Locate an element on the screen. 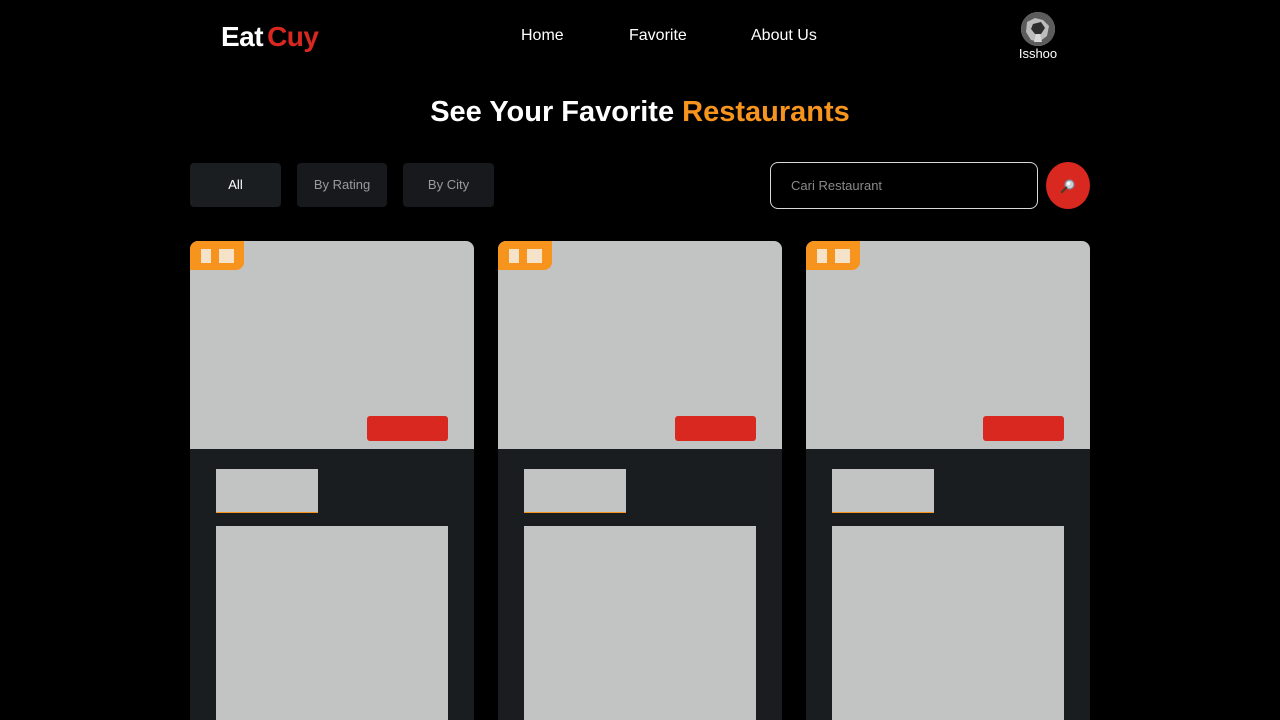 The height and width of the screenshot is (720, 1280). page-title: See Your Favorite Restaurants is located at coordinates (640, 112).